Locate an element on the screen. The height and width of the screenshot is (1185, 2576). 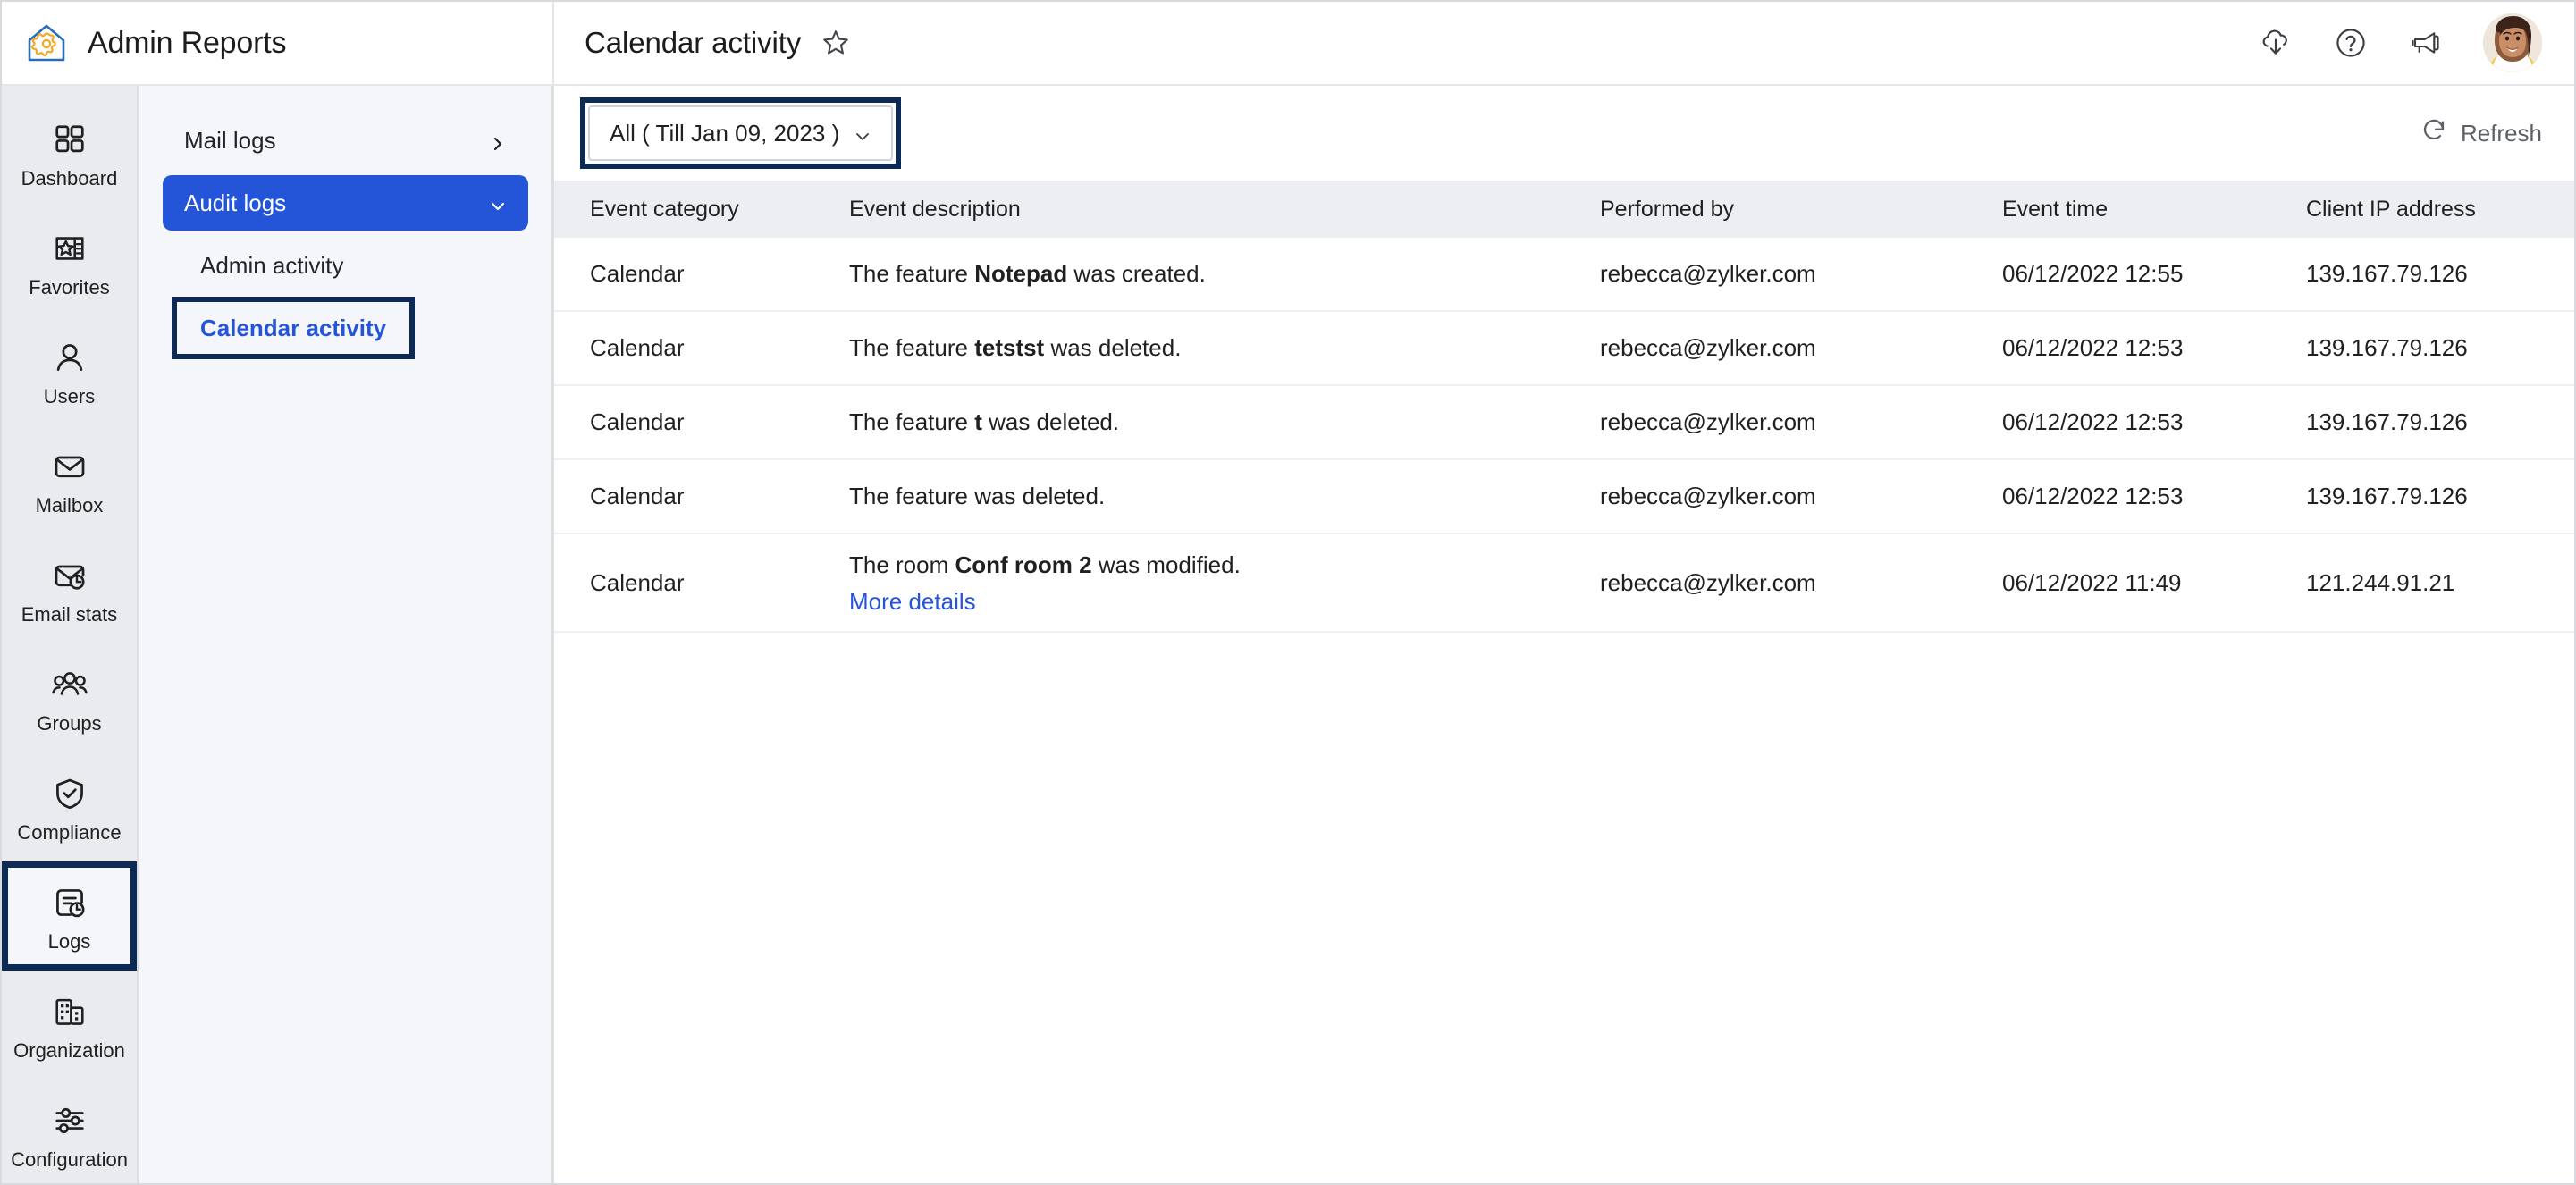
sidebar-item-compliance: Compliance is located at coordinates (70, 806).